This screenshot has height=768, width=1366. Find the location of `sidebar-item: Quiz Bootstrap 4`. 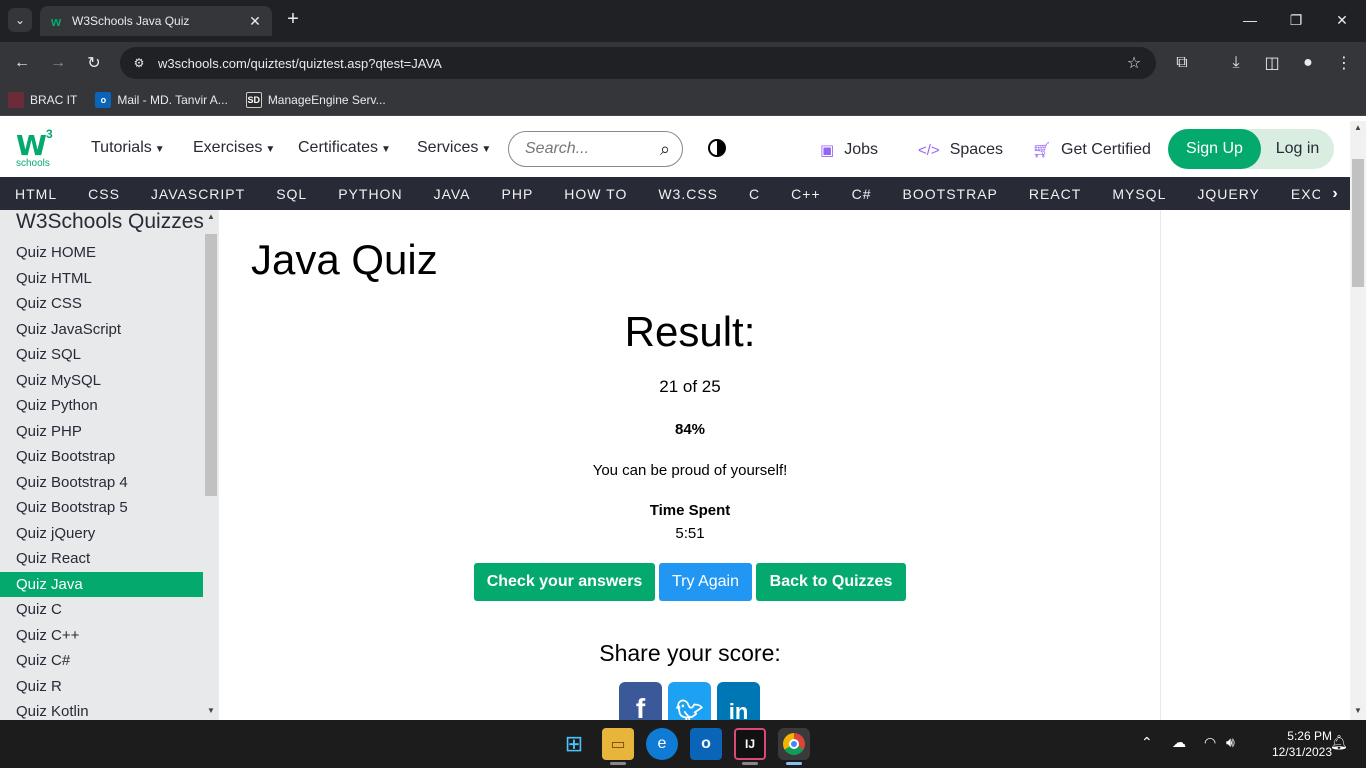

sidebar-item: Quiz Bootstrap 4 is located at coordinates (101, 483).